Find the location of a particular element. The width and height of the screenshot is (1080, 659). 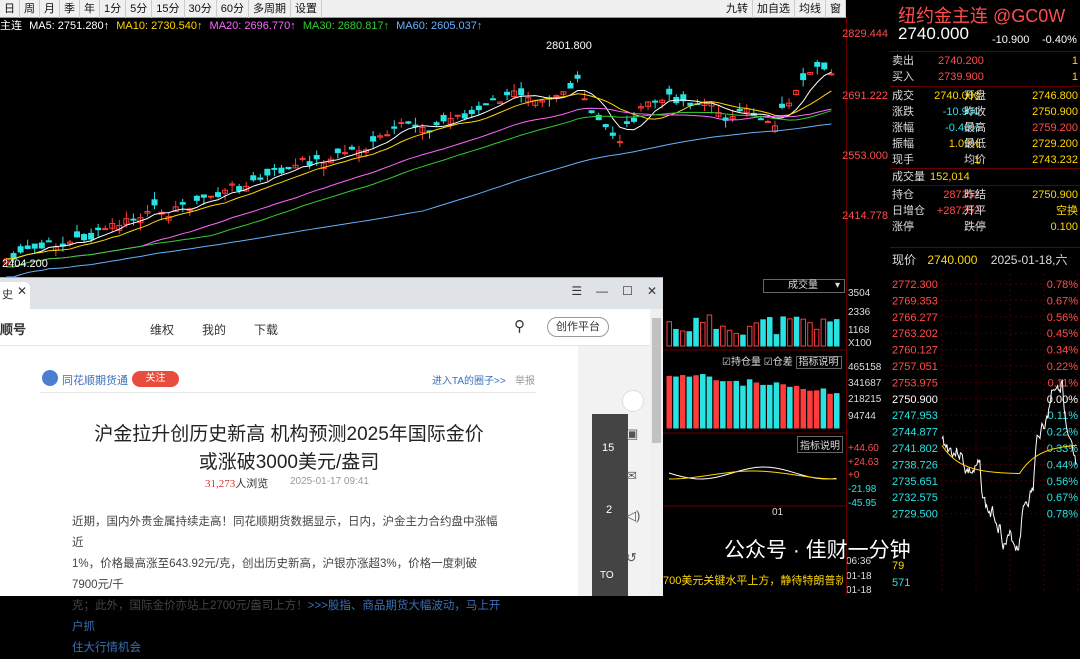

oi-diff-checkbox: ☑ is located at coordinates (768, 362).